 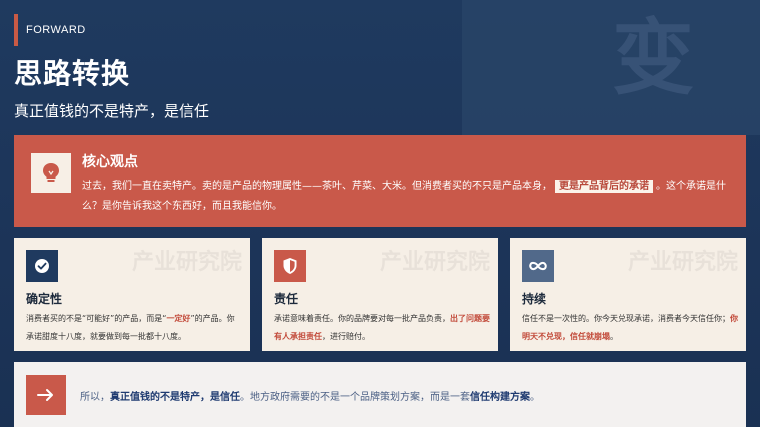 What do you see at coordinates (286, 299) in the screenshot?
I see `card-title: 责任` at bounding box center [286, 299].